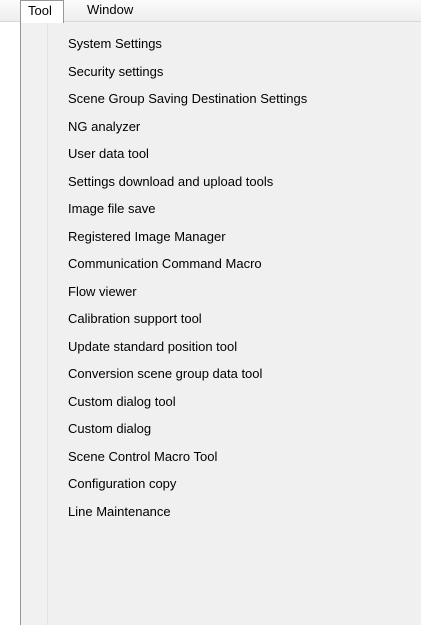  What do you see at coordinates (221, 44) in the screenshot?
I see `menu-item-system-settings: System Settings` at bounding box center [221, 44].